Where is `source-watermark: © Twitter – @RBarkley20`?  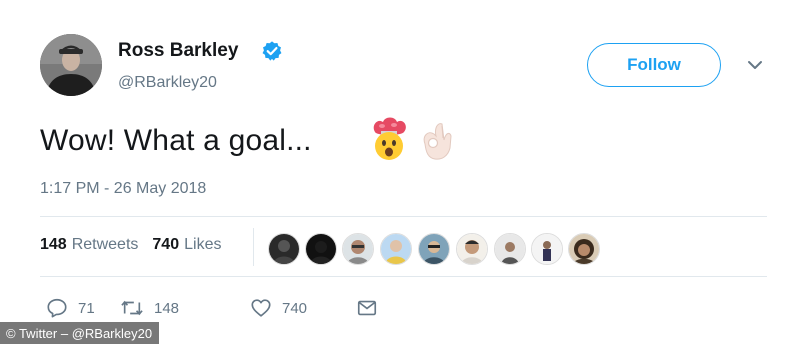
source-watermark: © Twitter – @RBarkley20 is located at coordinates (80, 333).